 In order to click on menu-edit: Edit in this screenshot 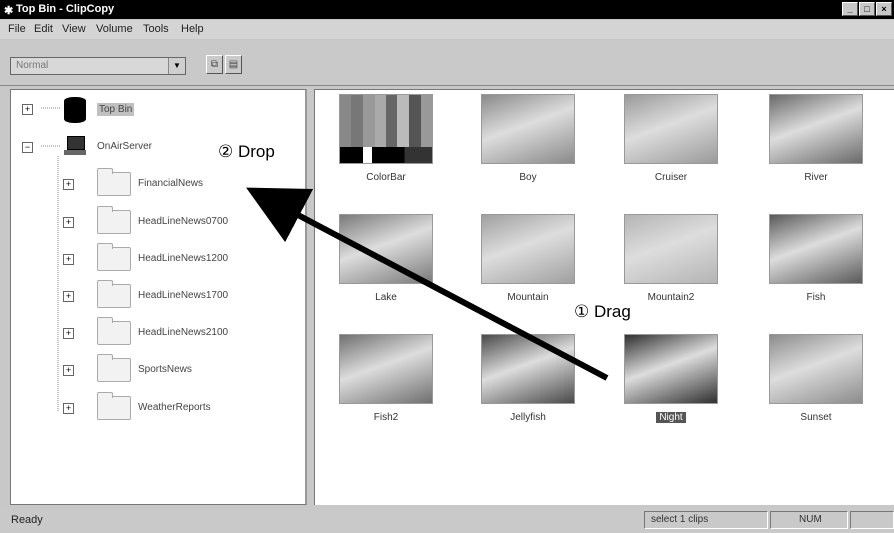, I will do `click(43, 29)`.